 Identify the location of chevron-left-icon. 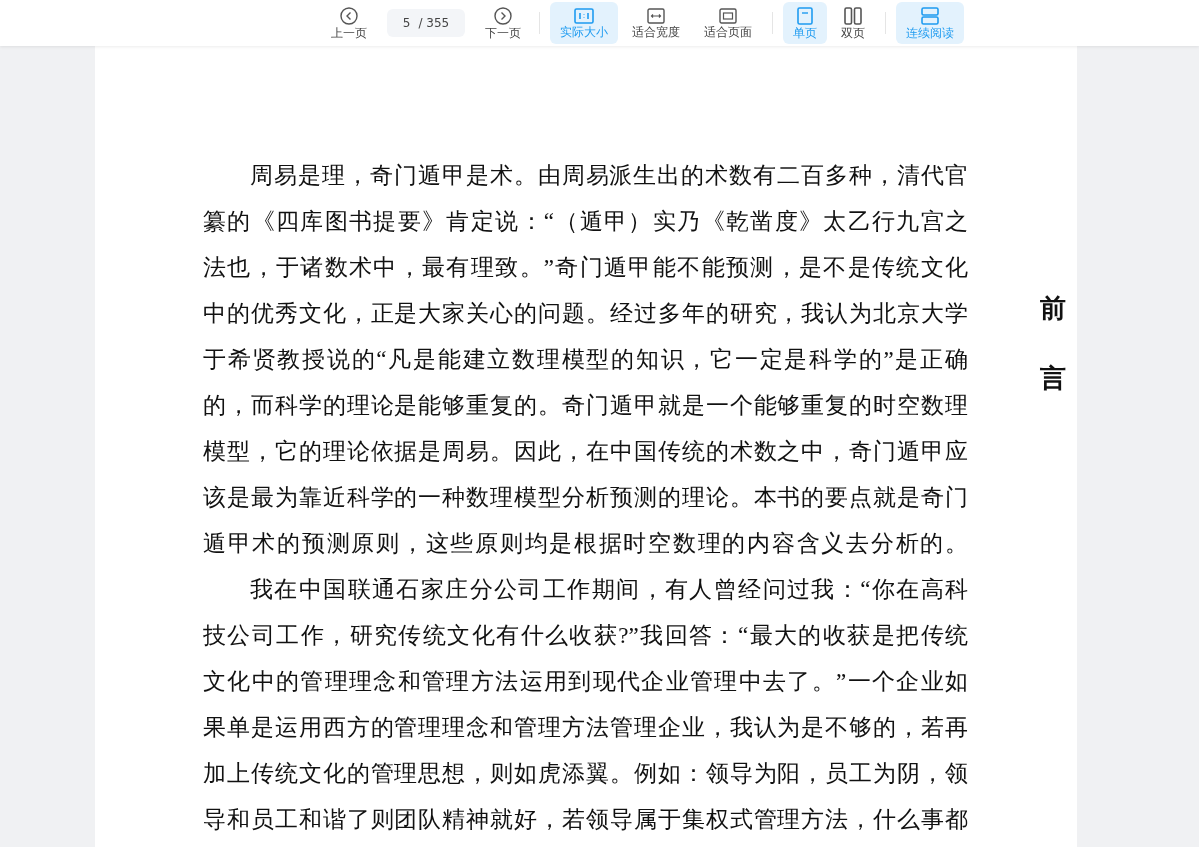
(349, 16).